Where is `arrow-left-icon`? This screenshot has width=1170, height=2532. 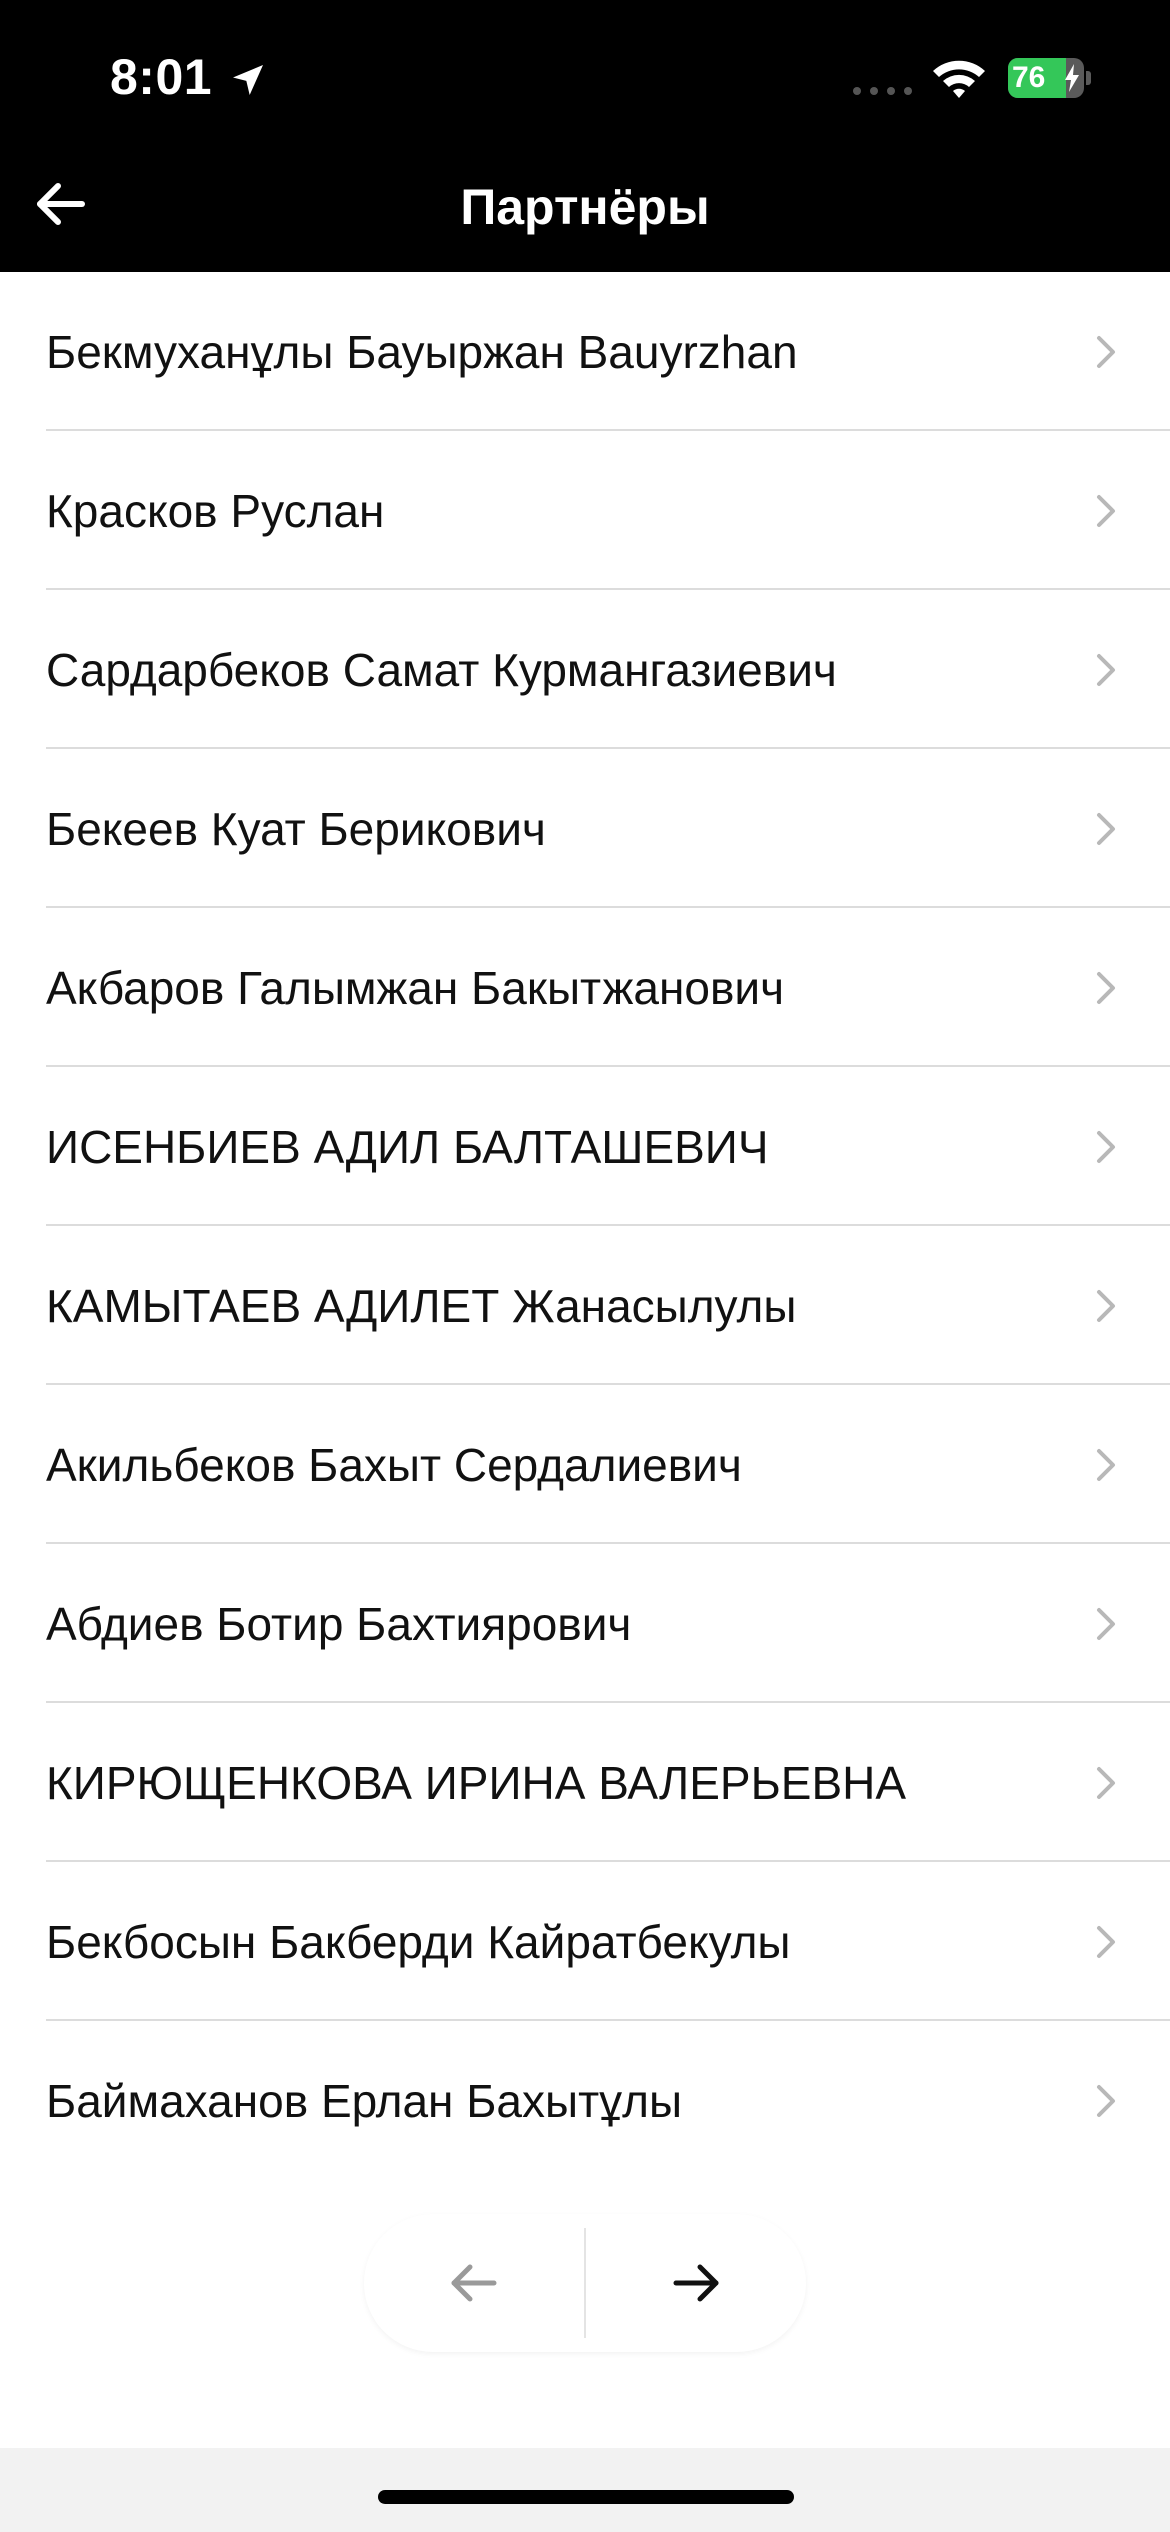
arrow-left-icon is located at coordinates (474, 2283).